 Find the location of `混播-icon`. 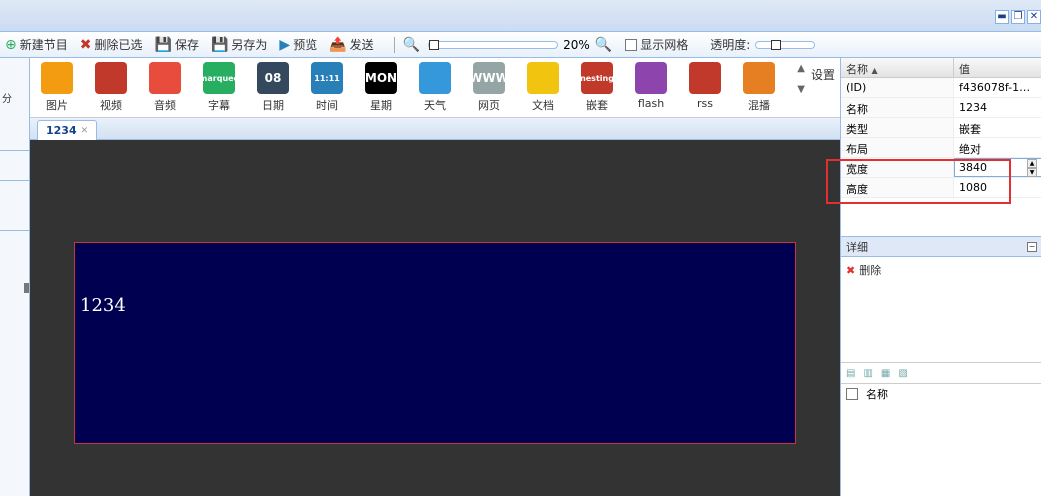

混播-icon is located at coordinates (759, 78).